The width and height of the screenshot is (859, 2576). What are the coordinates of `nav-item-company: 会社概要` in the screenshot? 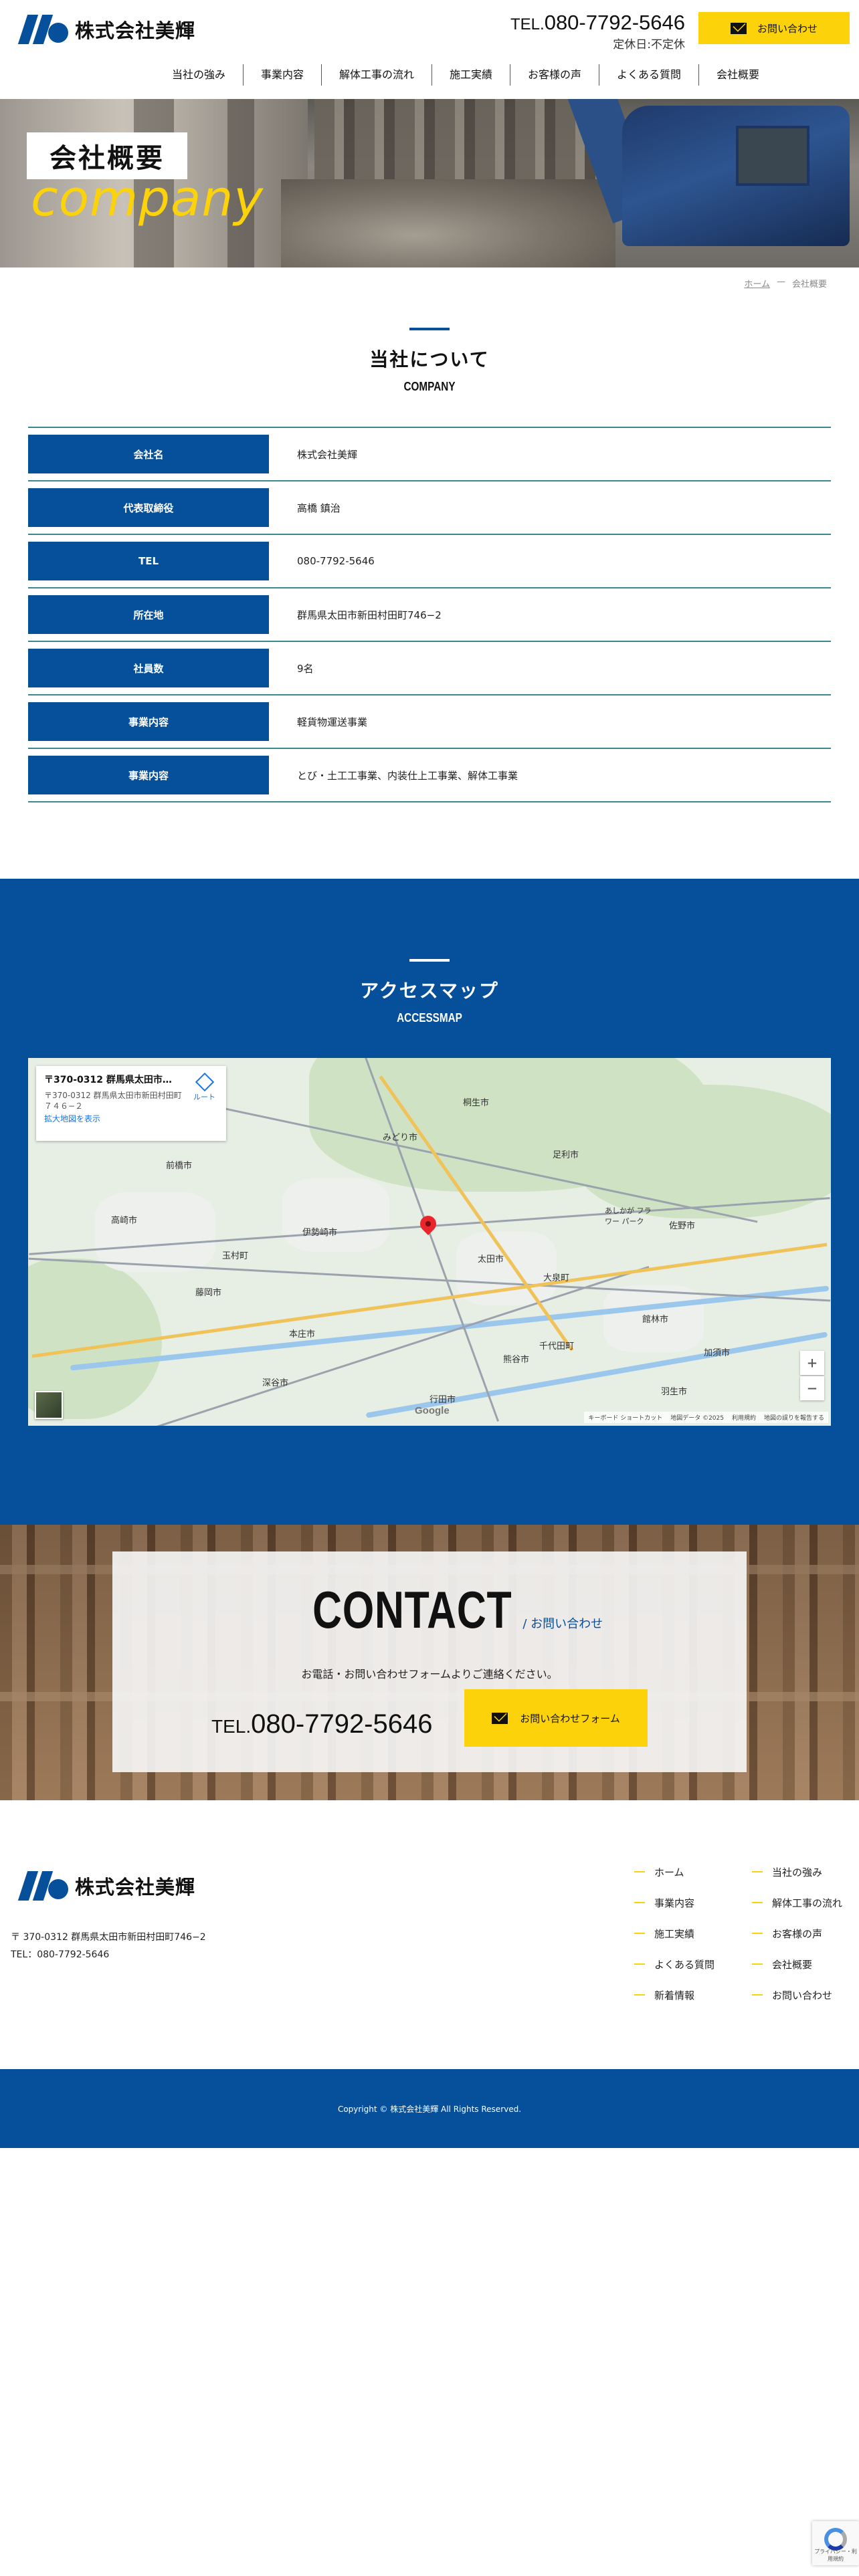 It's located at (737, 75).